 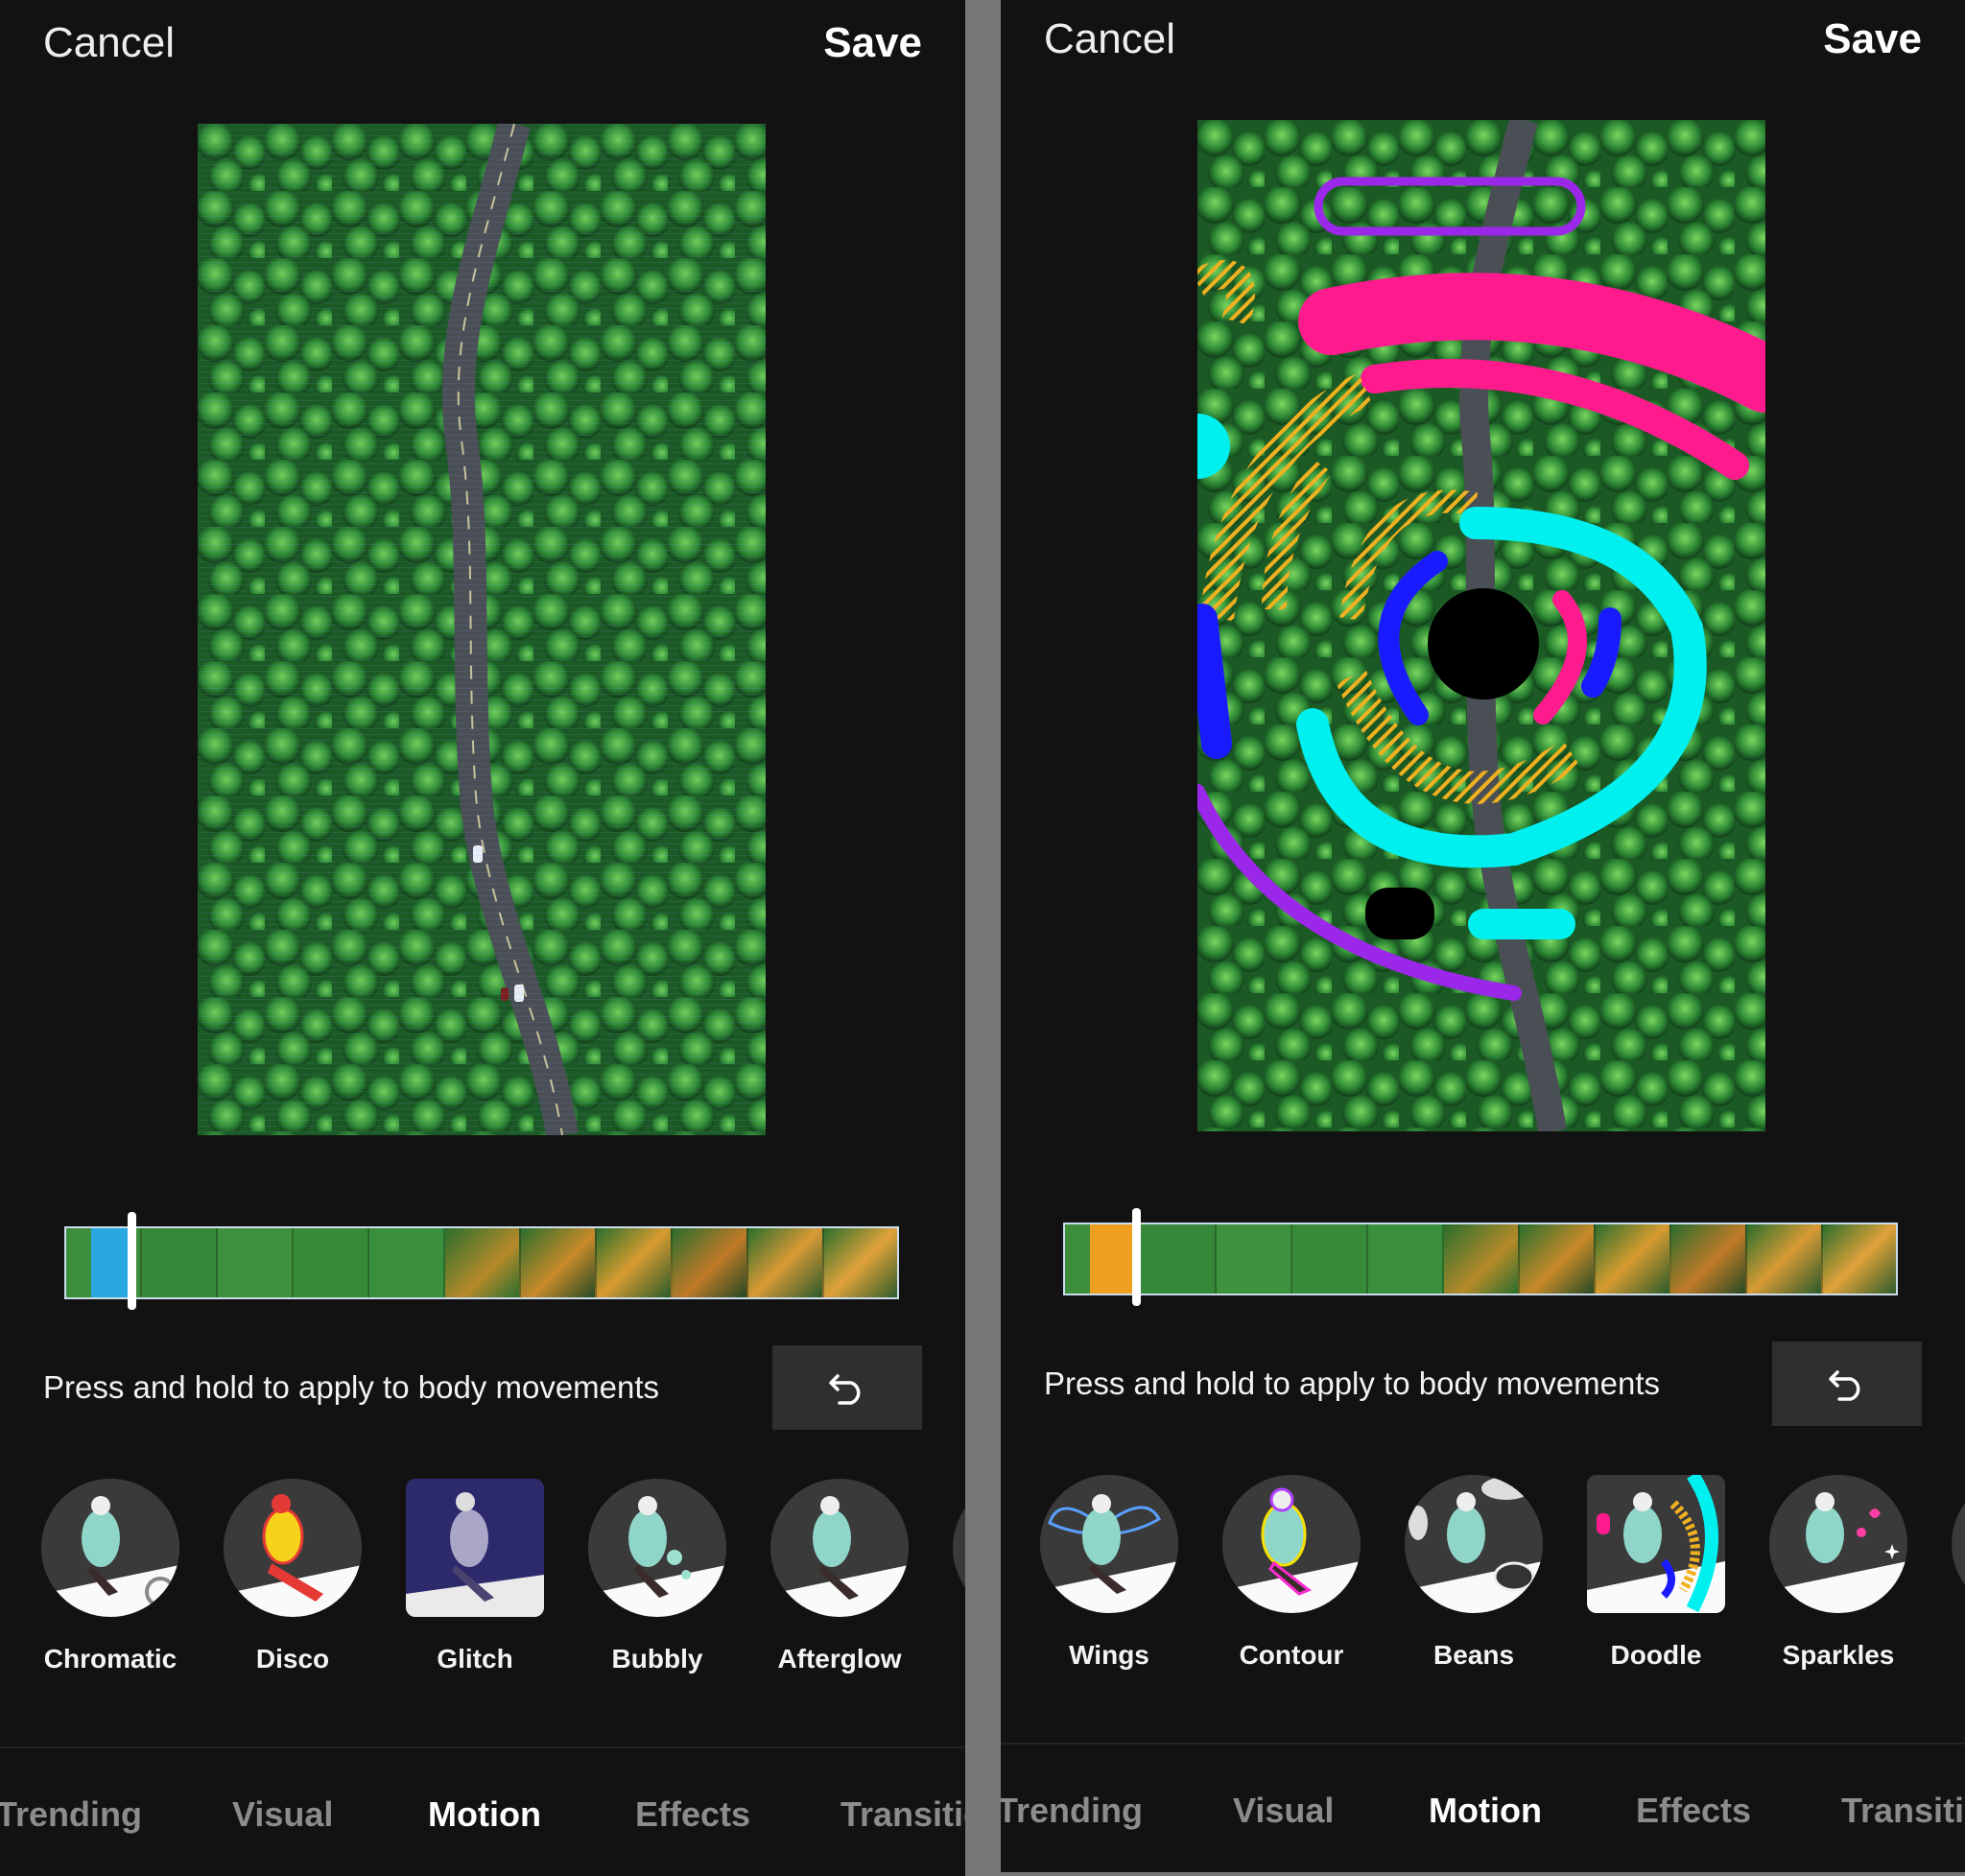 I want to click on effect-glitch: Glitch, so click(x=475, y=1576).